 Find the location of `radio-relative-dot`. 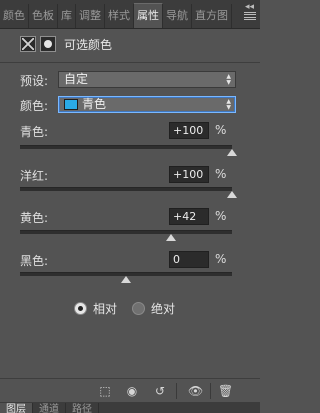

radio-relative-dot is located at coordinates (80, 308).